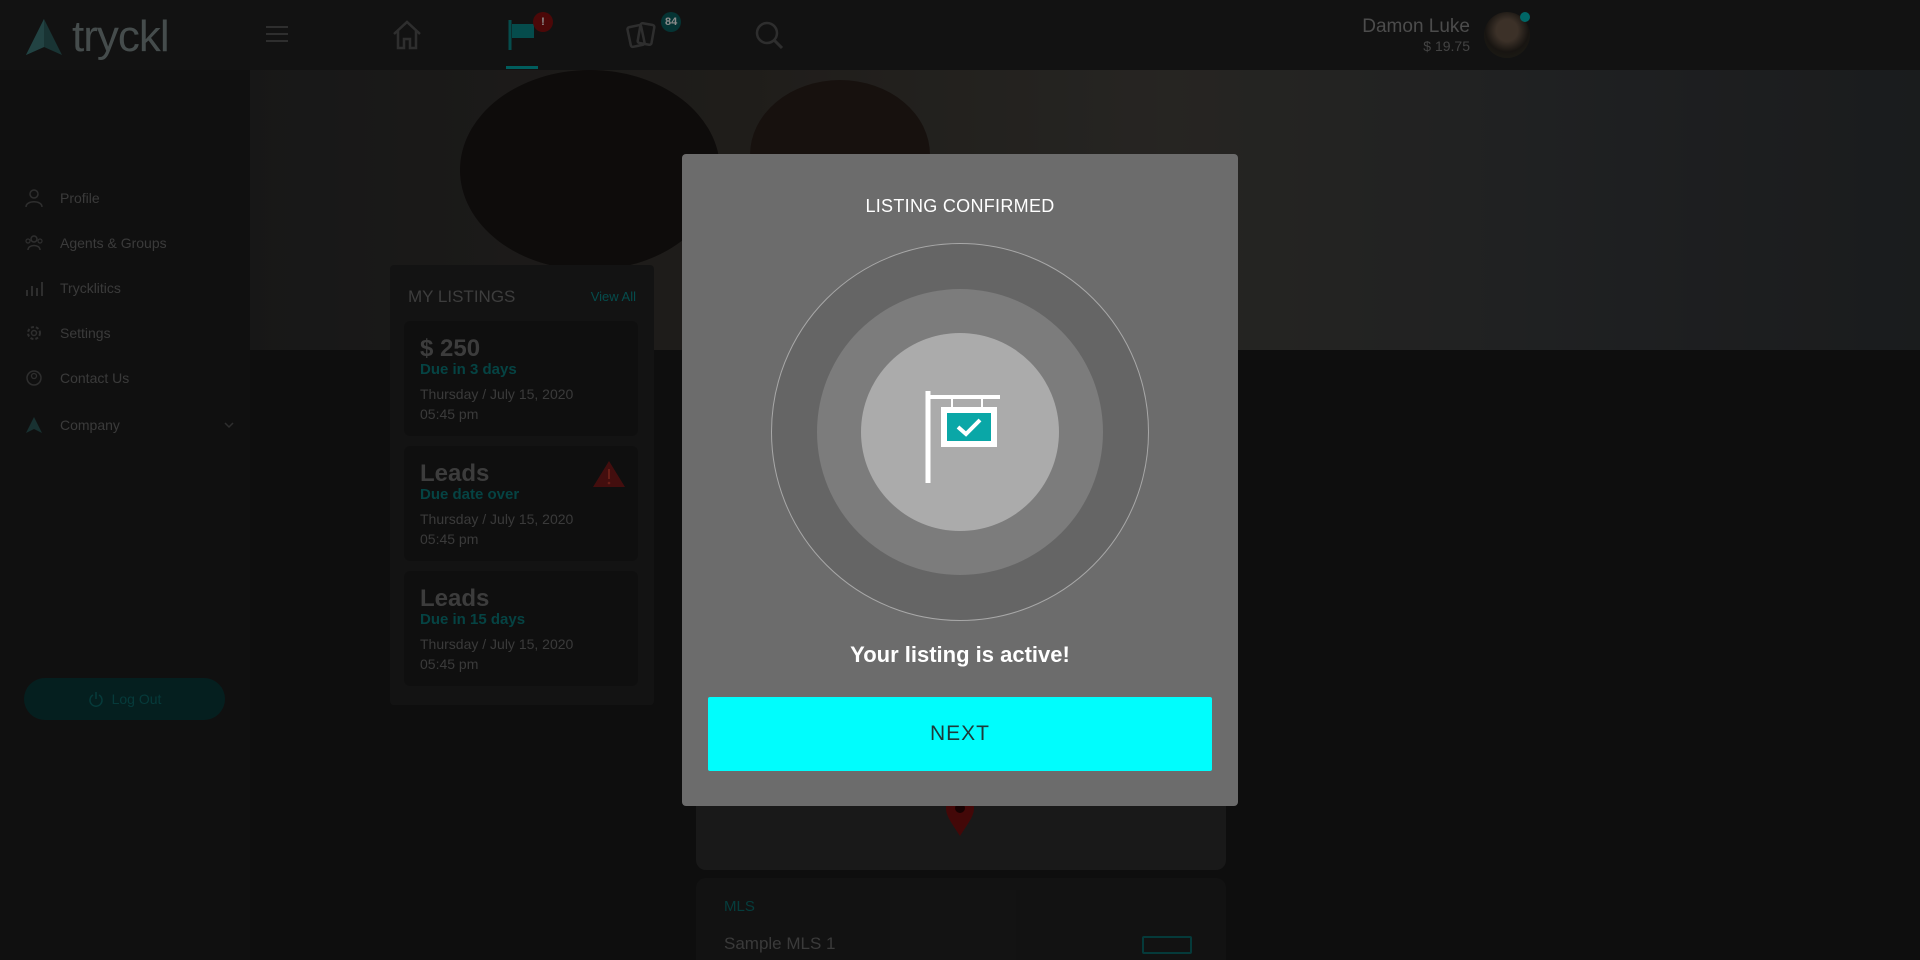 This screenshot has height=960, width=1920. Describe the element at coordinates (960, 734) in the screenshot. I see `next-button: NEXT` at that location.